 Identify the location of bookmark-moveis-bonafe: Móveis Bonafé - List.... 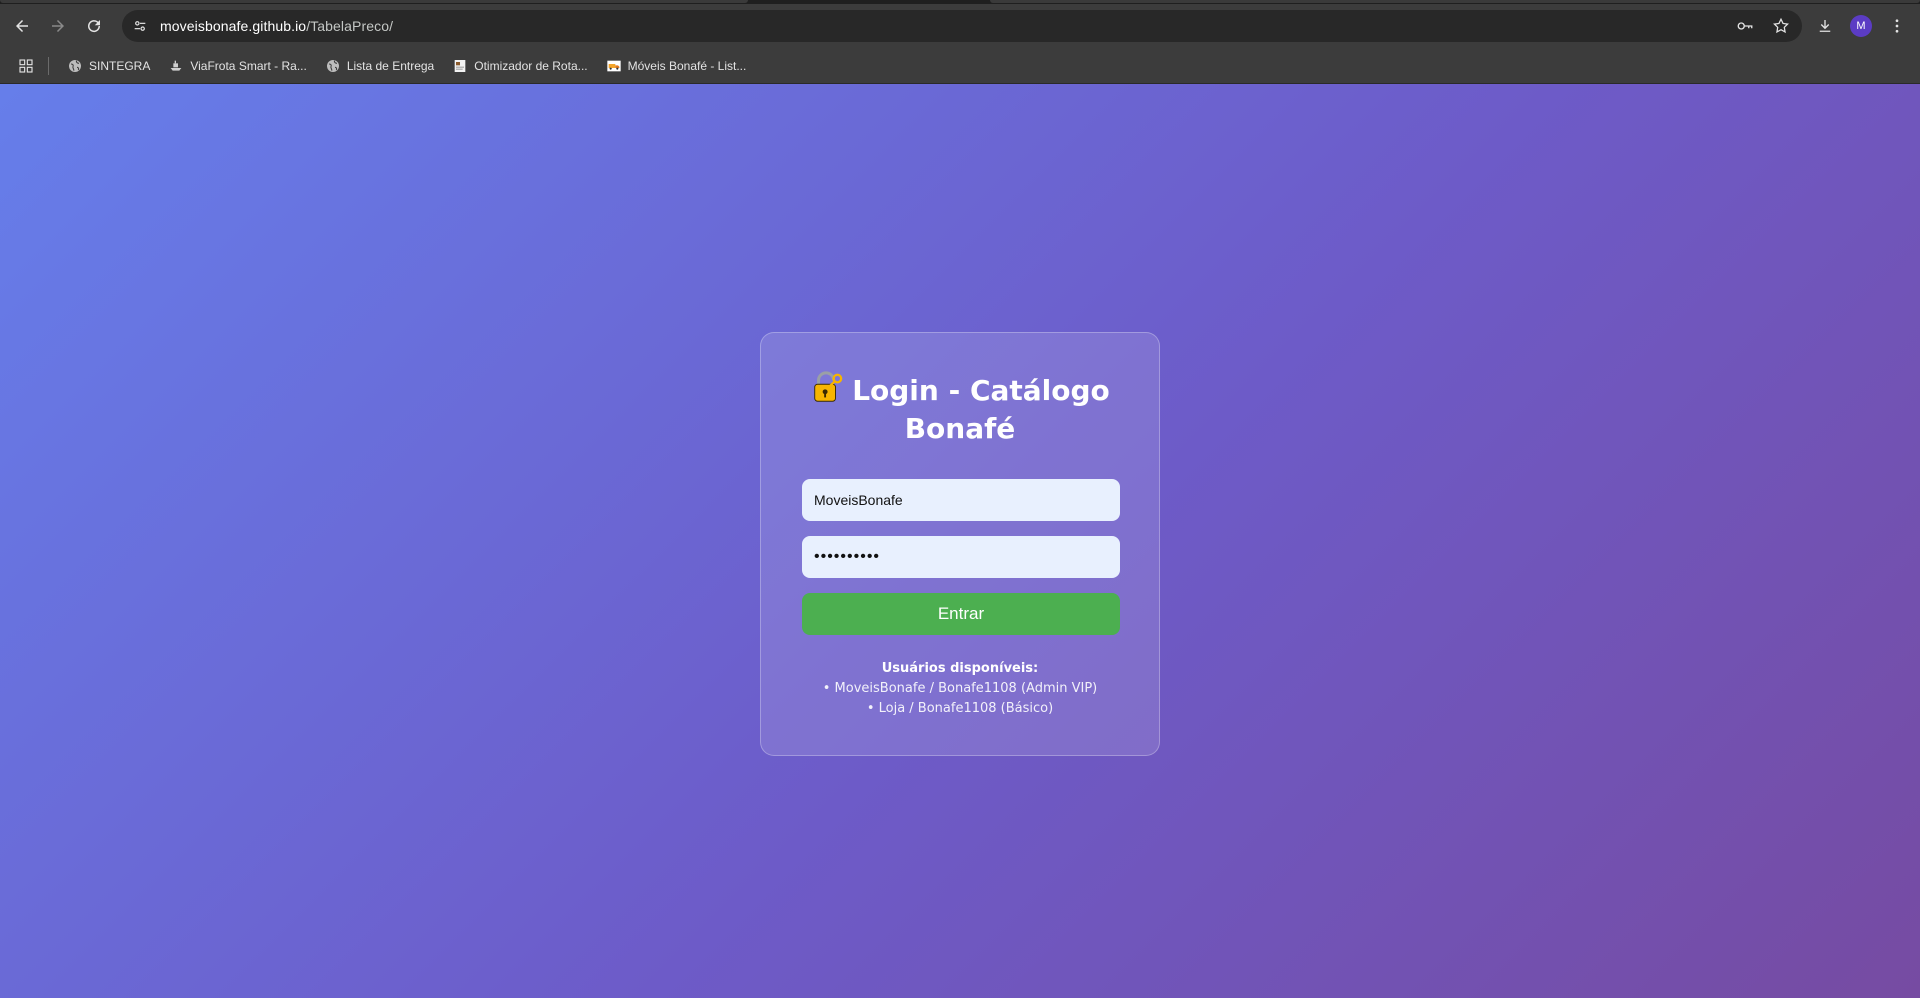
(676, 66).